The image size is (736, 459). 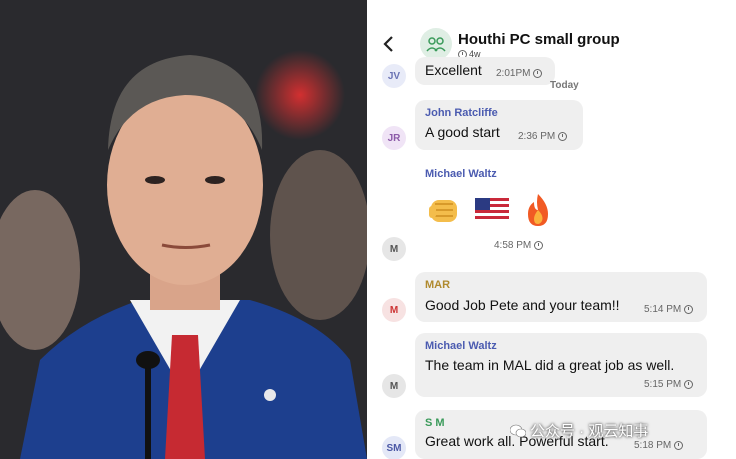 What do you see at coordinates (589, 431) in the screenshot?
I see `watermark-text: 公众号 · 观云知事` at bounding box center [589, 431].